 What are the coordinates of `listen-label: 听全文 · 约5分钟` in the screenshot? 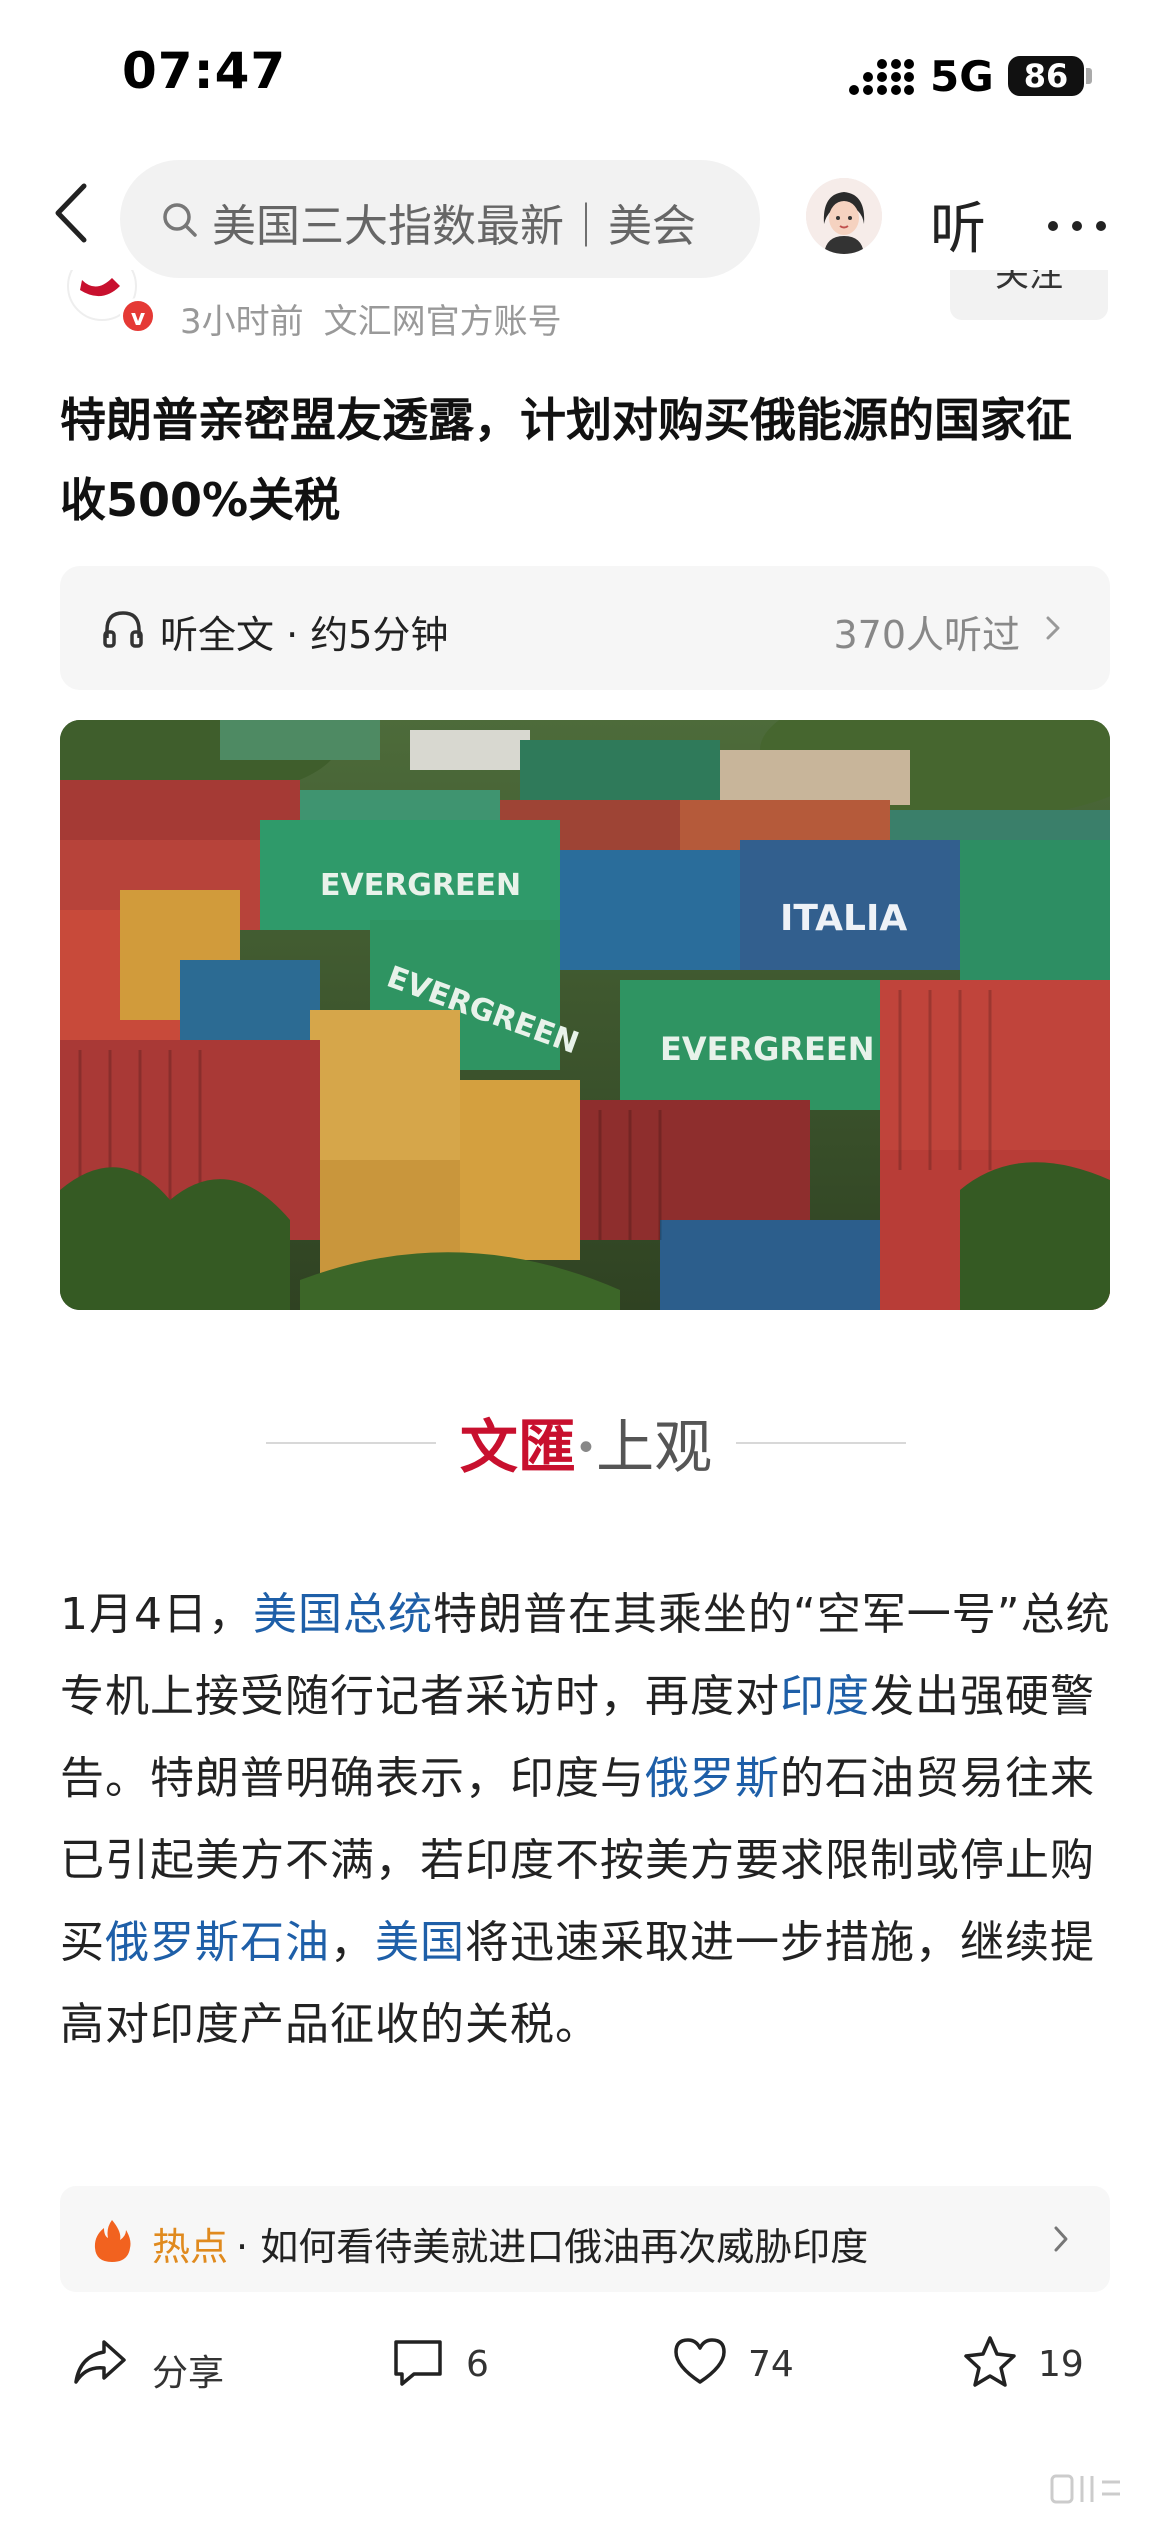 It's located at (304, 635).